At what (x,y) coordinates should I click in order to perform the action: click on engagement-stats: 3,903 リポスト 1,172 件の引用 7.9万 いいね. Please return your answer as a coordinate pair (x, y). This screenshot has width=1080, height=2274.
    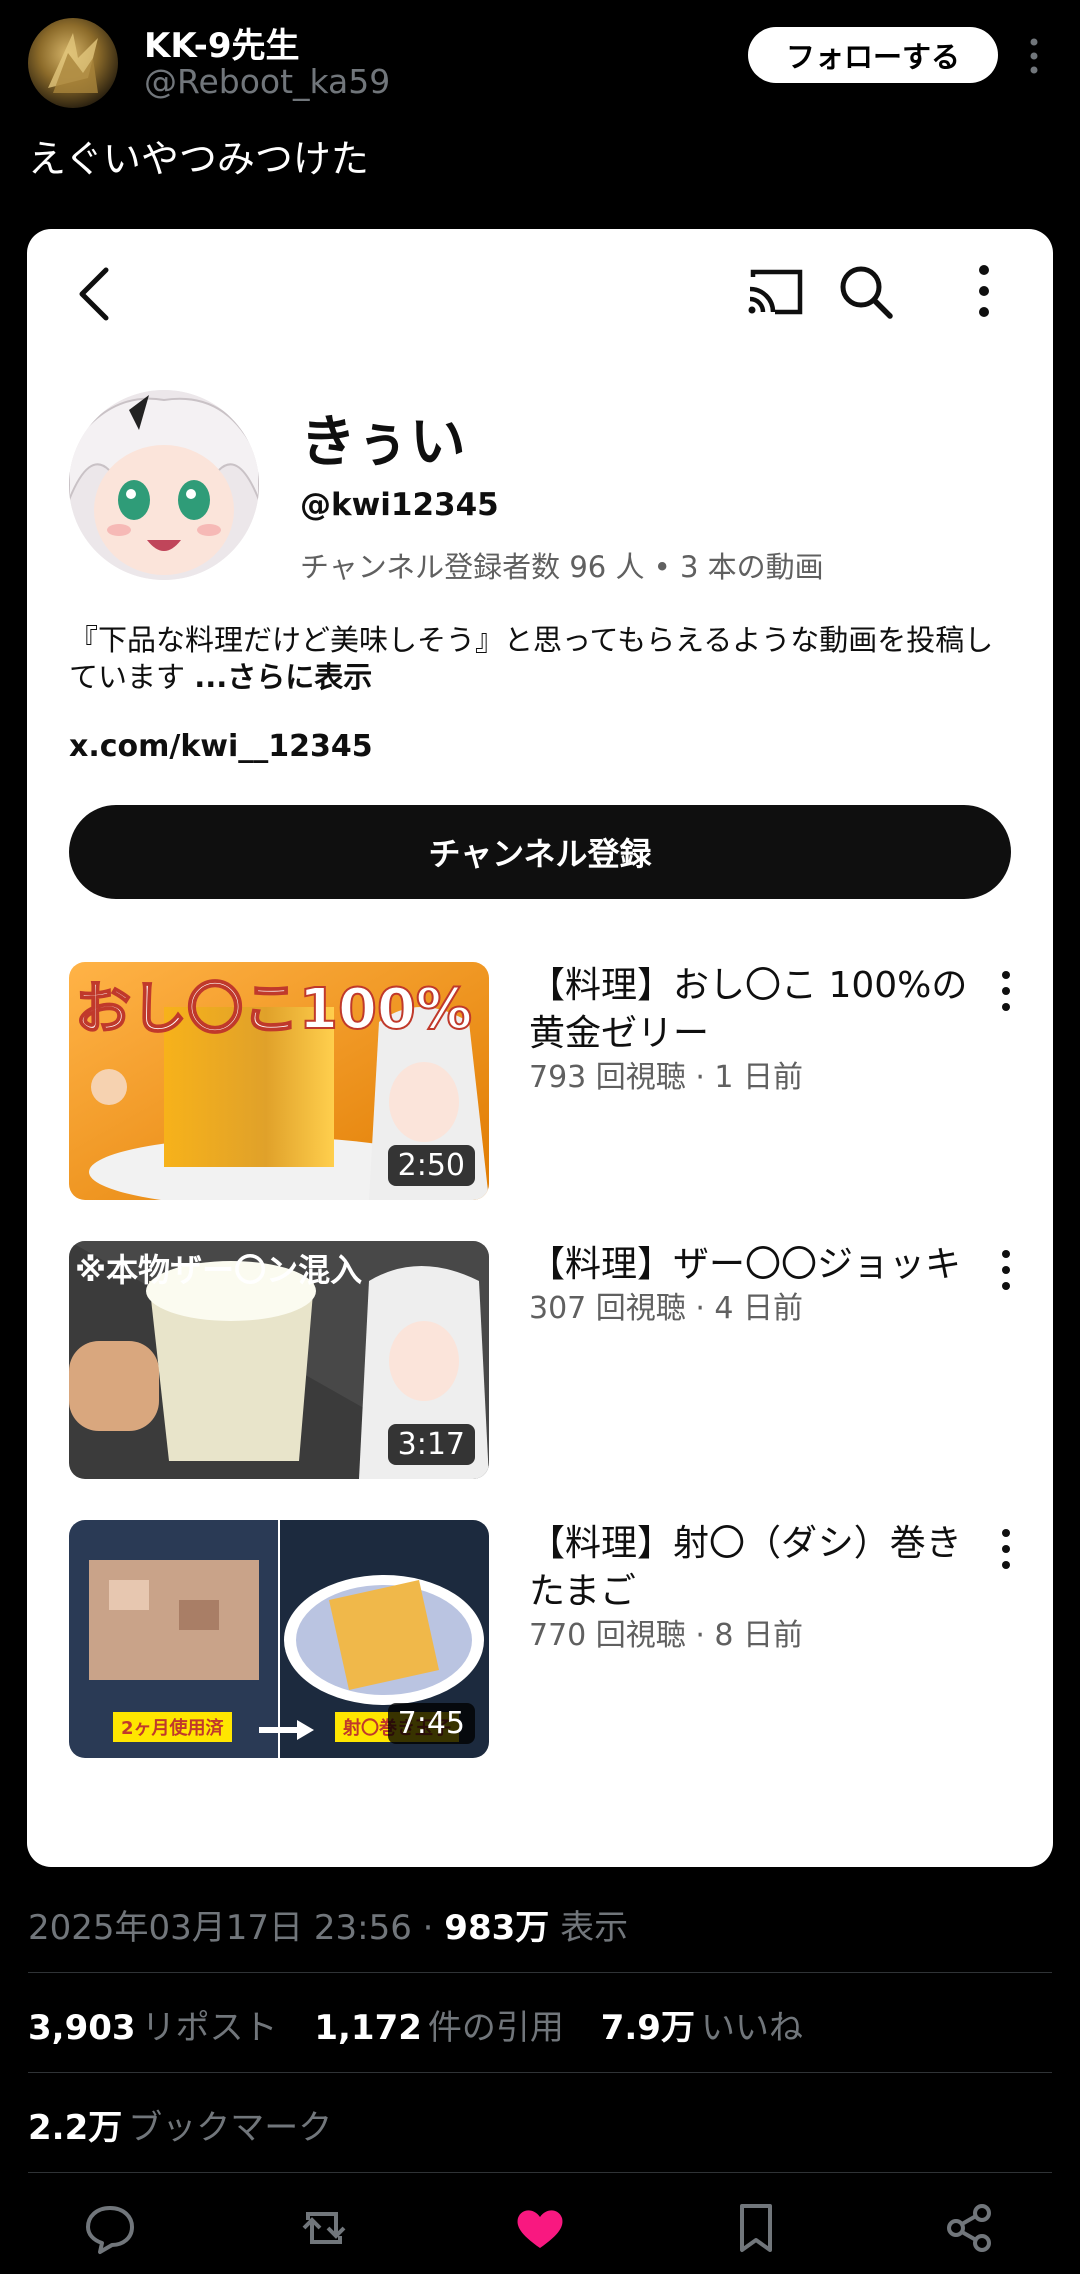
    Looking at the image, I should click on (415, 2024).